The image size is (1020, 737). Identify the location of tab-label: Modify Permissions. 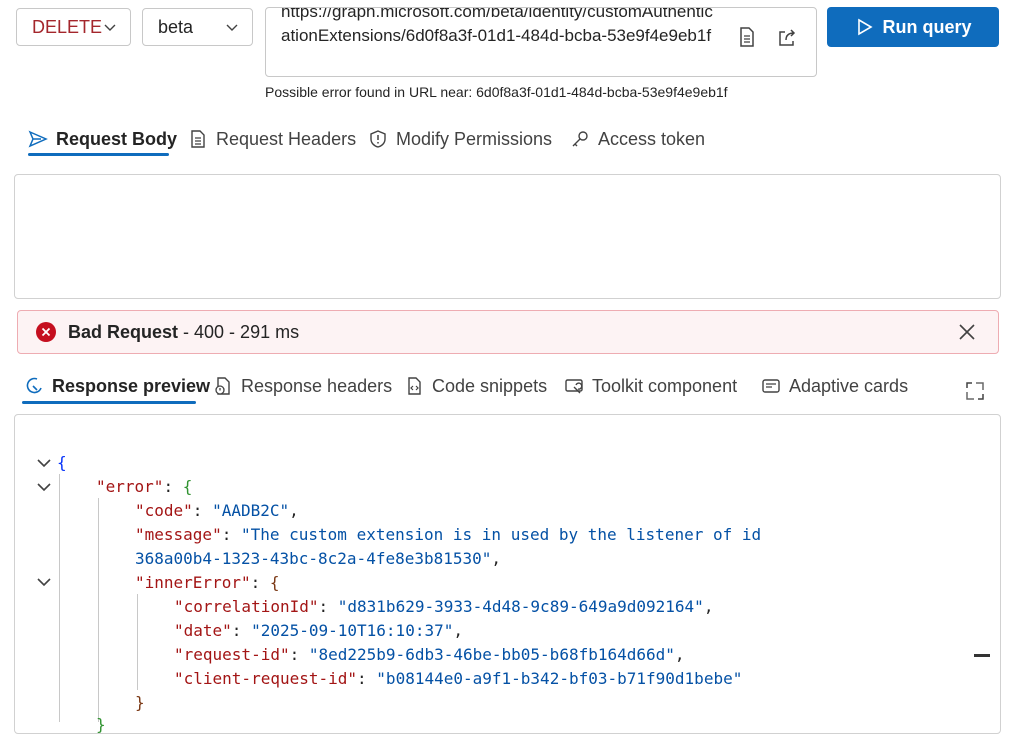
(474, 138).